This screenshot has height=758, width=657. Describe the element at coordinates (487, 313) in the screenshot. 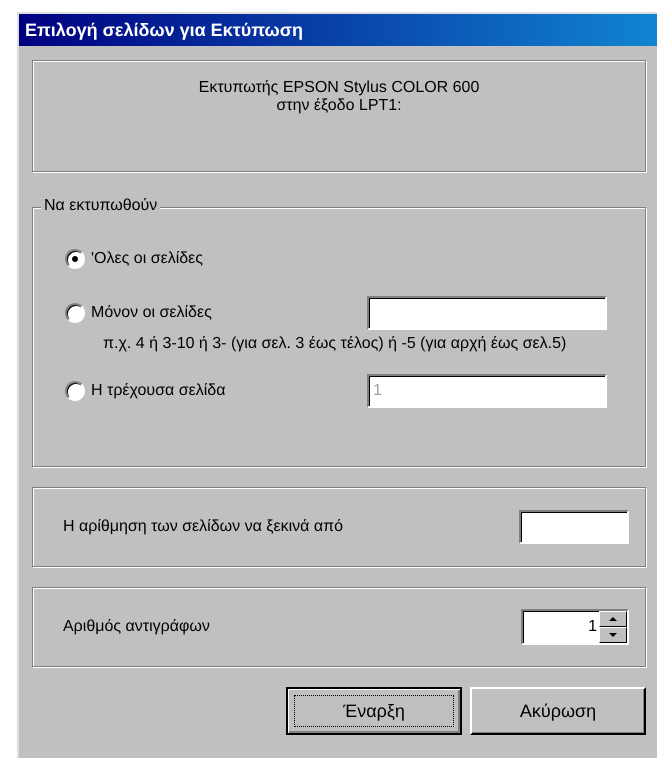

I see `page-input-field` at that location.